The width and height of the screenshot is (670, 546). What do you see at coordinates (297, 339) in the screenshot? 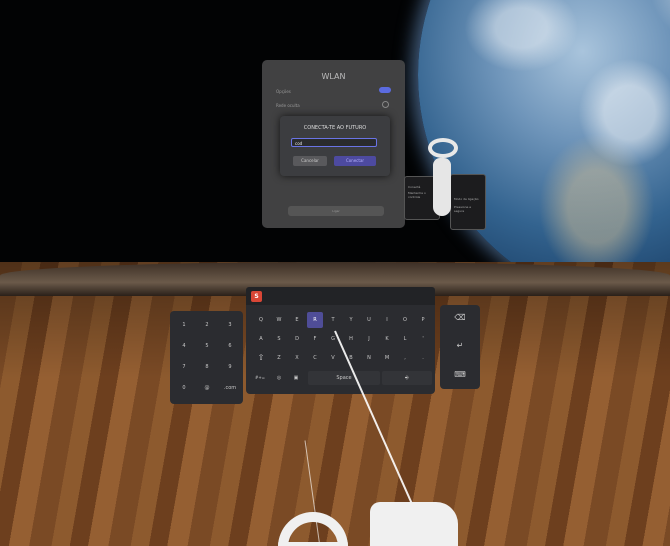
I see `key-d: D` at bounding box center [297, 339].